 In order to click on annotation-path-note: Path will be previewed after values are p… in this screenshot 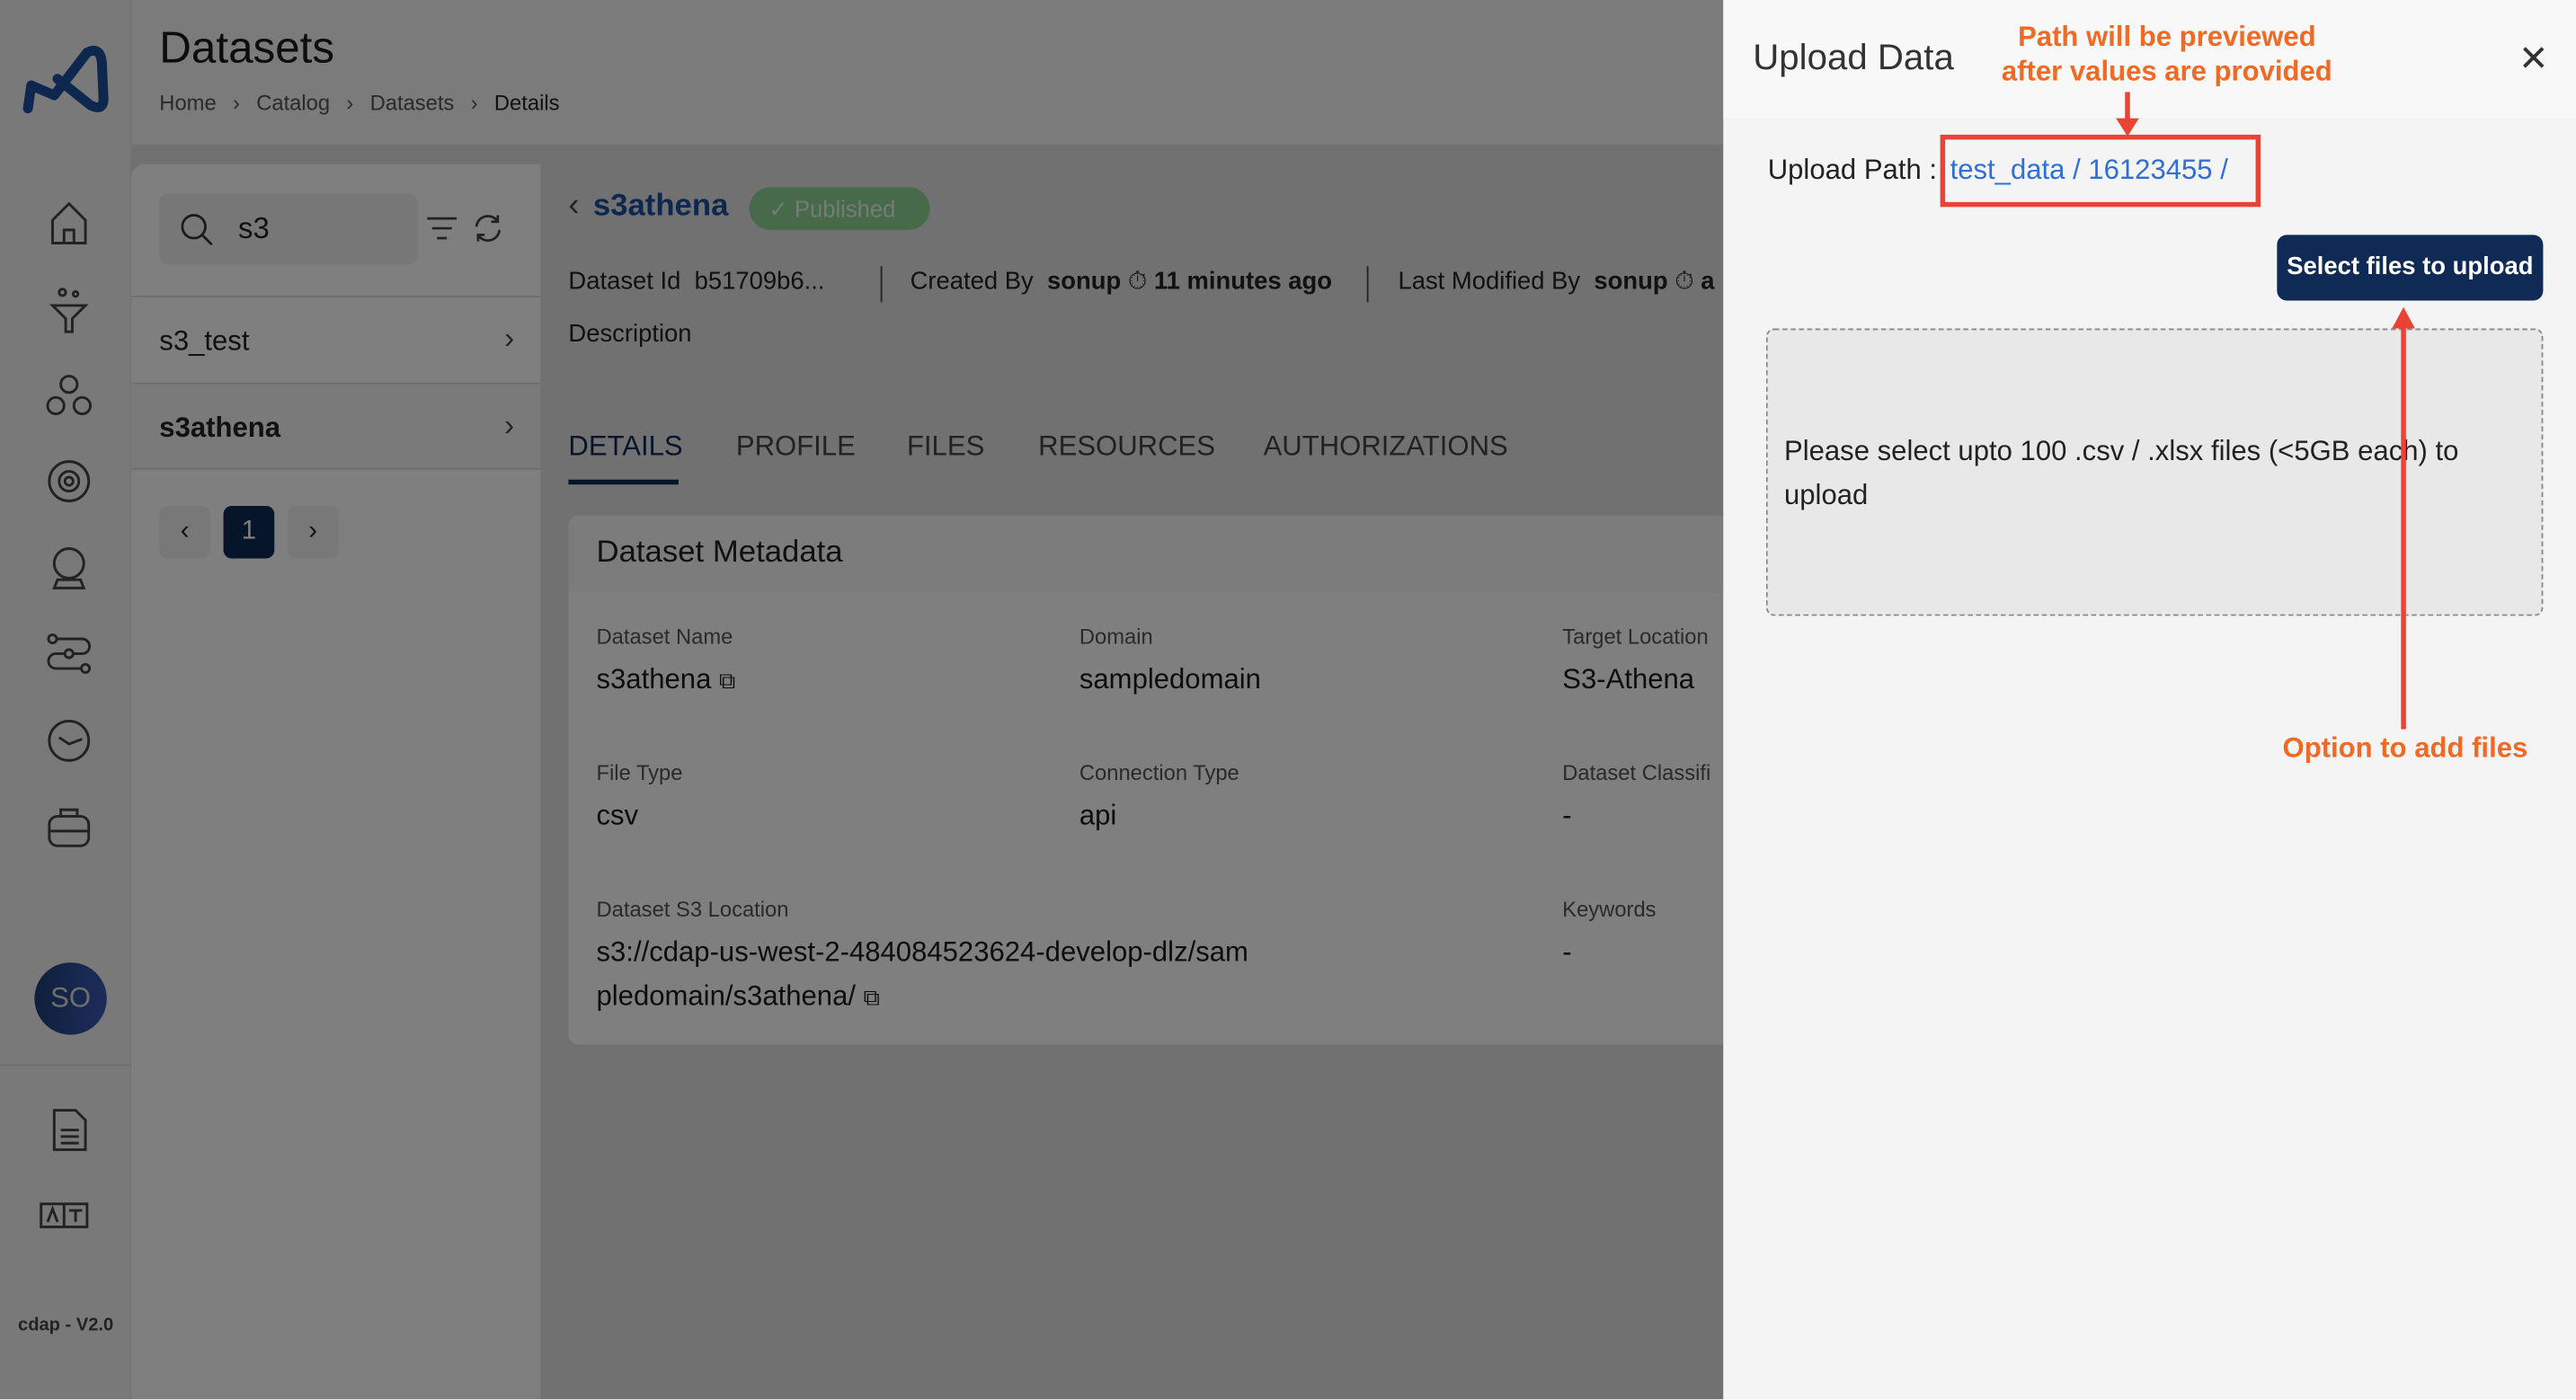, I will do `click(2167, 54)`.